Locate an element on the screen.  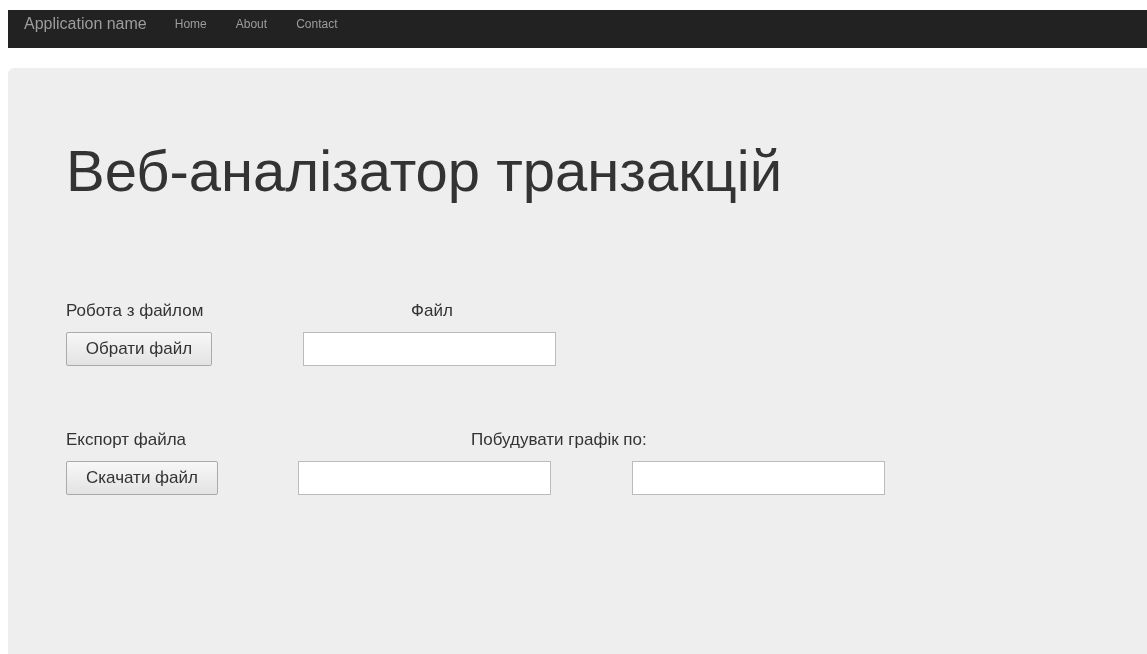
file-input-field is located at coordinates (429, 349).